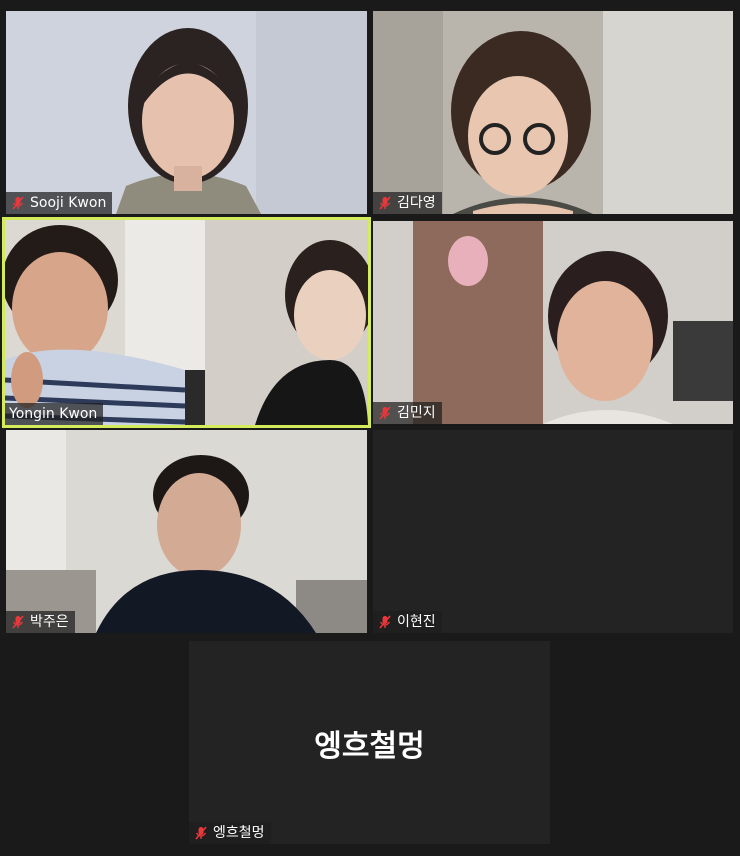  Describe the element at coordinates (553, 531) in the screenshot. I see `participant-tile-lee-hyunjin: 이현진` at that location.